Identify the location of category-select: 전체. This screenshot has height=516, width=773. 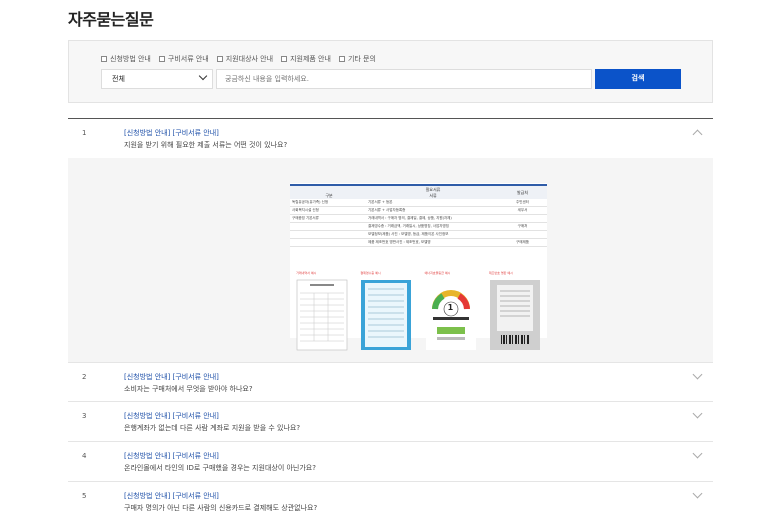
(157, 79).